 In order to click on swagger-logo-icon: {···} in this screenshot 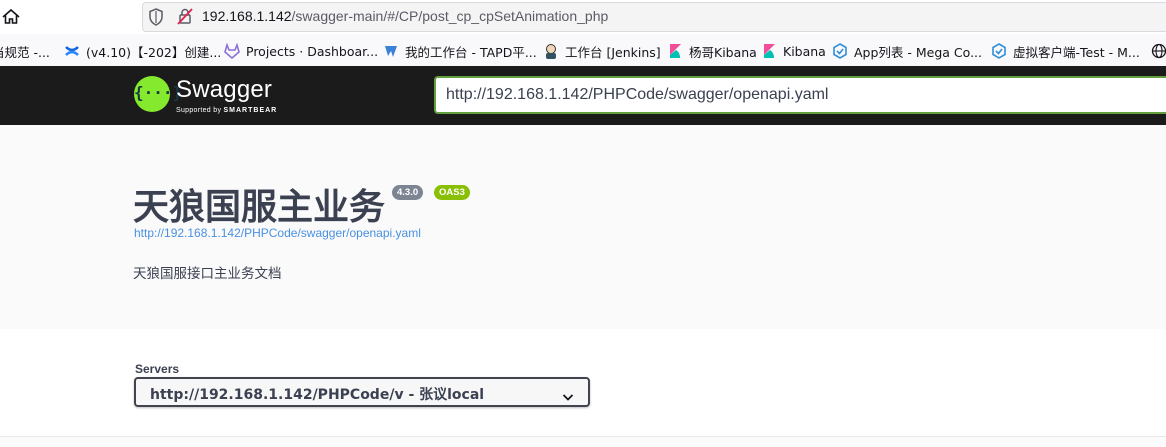, I will do `click(158, 94)`.